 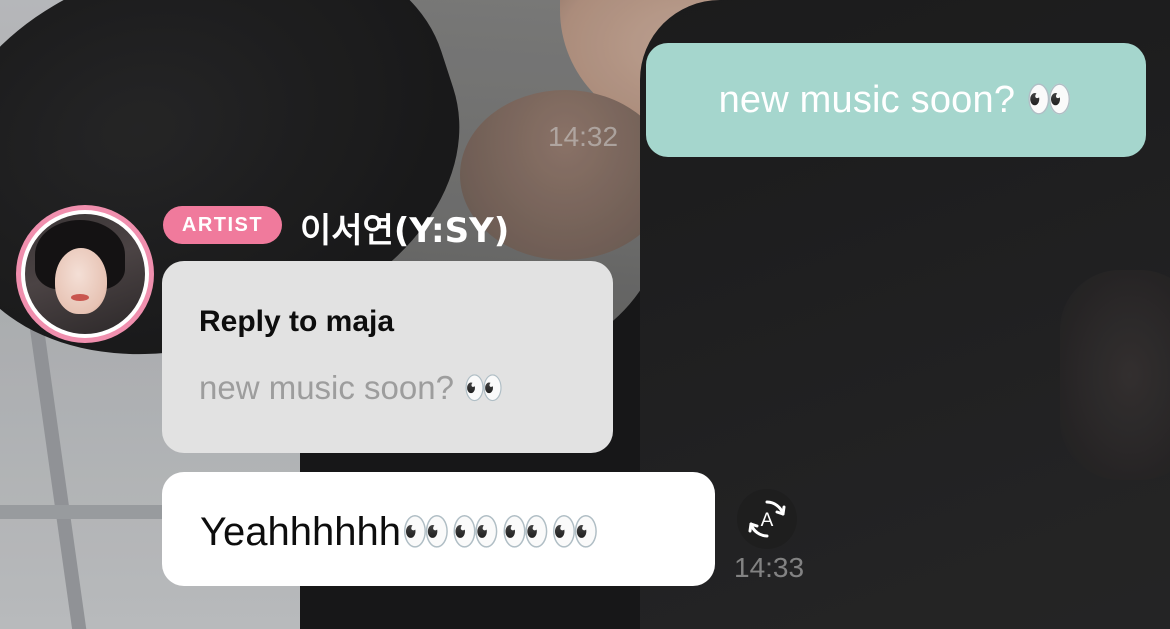 What do you see at coordinates (769, 567) in the screenshot?
I see `incoming-message-time: 14:33` at bounding box center [769, 567].